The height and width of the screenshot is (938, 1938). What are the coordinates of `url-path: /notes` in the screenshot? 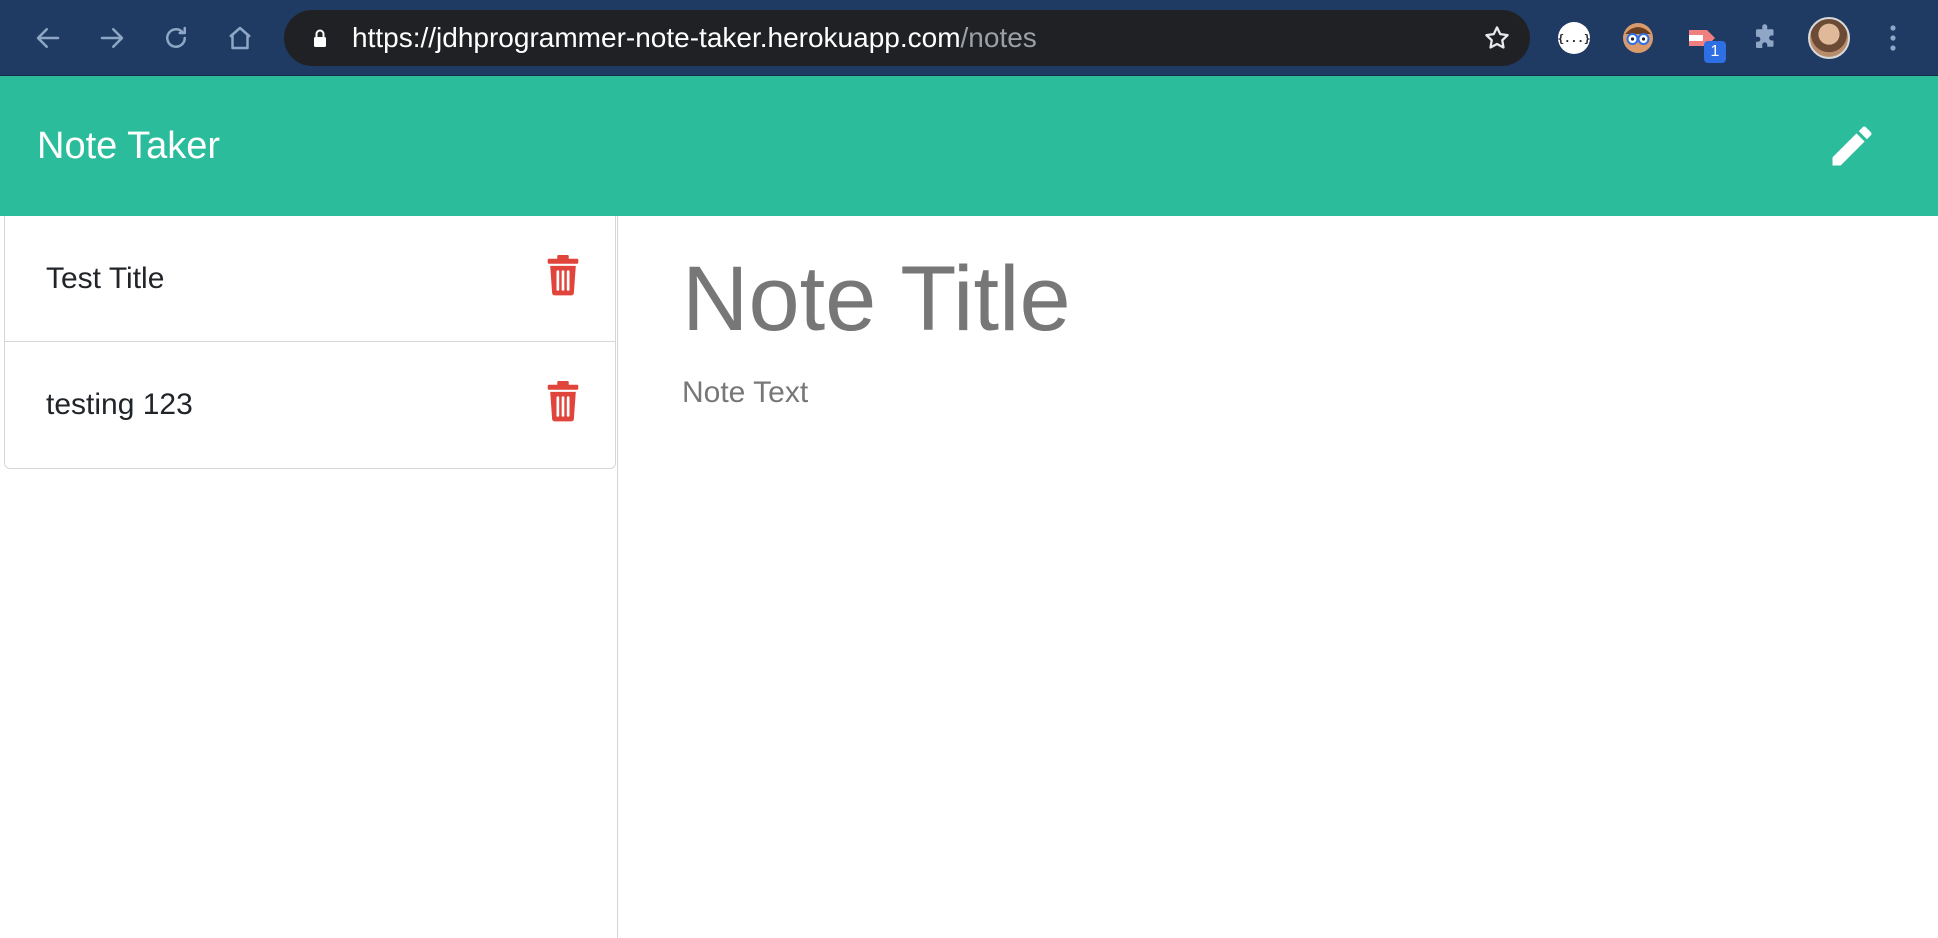 It's located at (998, 37).